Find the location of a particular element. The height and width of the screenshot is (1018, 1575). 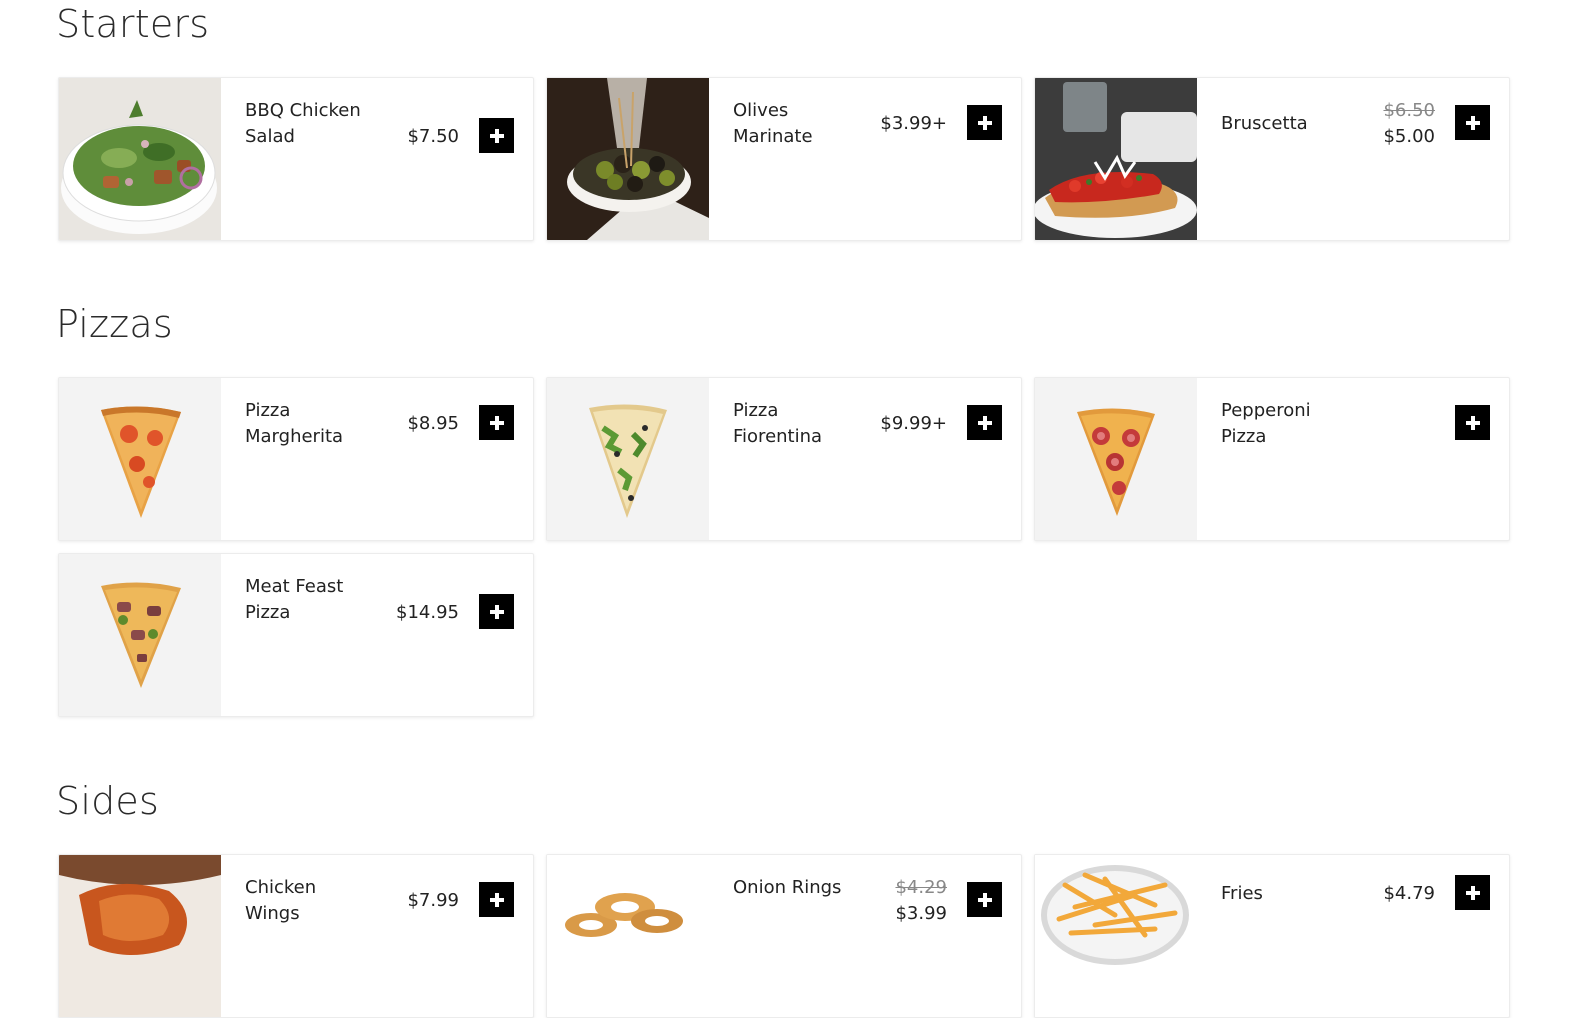

food-thumbnail-fries is located at coordinates (1116, 936).